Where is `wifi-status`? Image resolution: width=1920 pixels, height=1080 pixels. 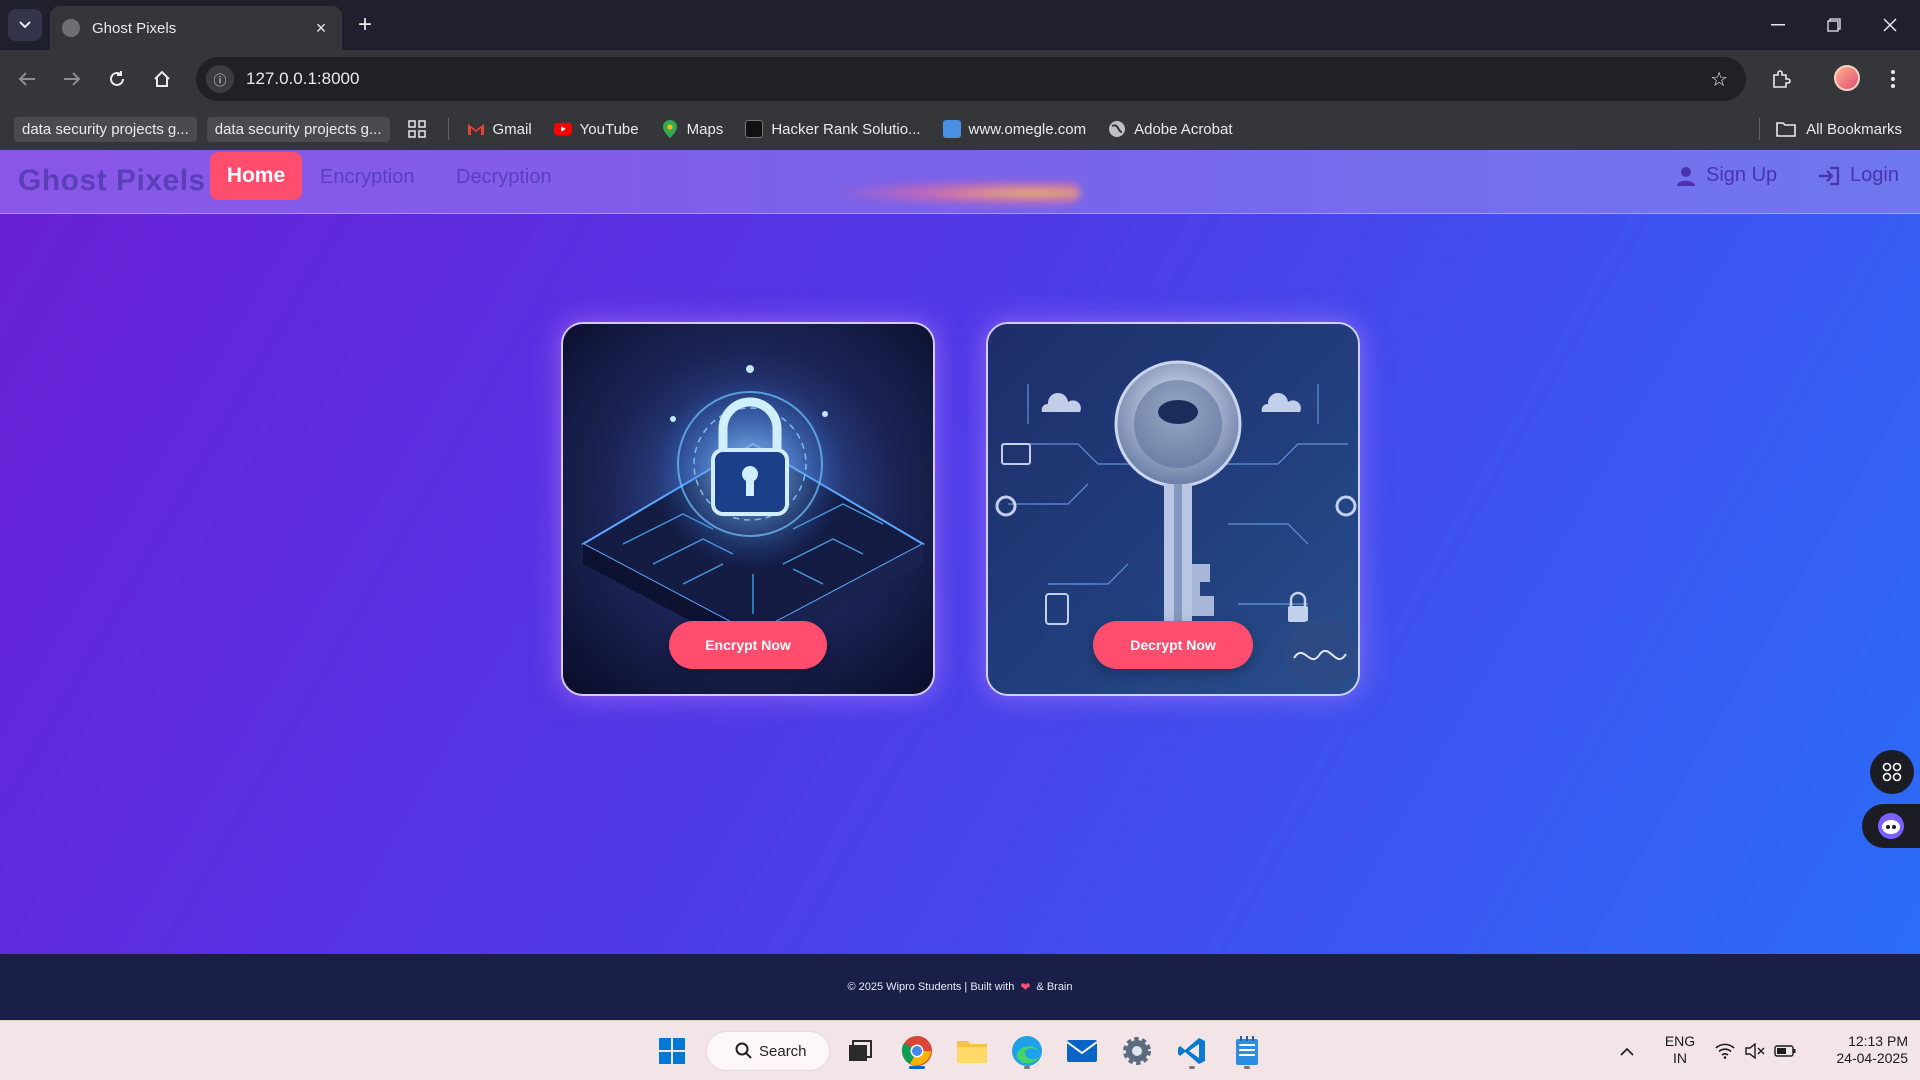 wifi-status is located at coordinates (1725, 1051).